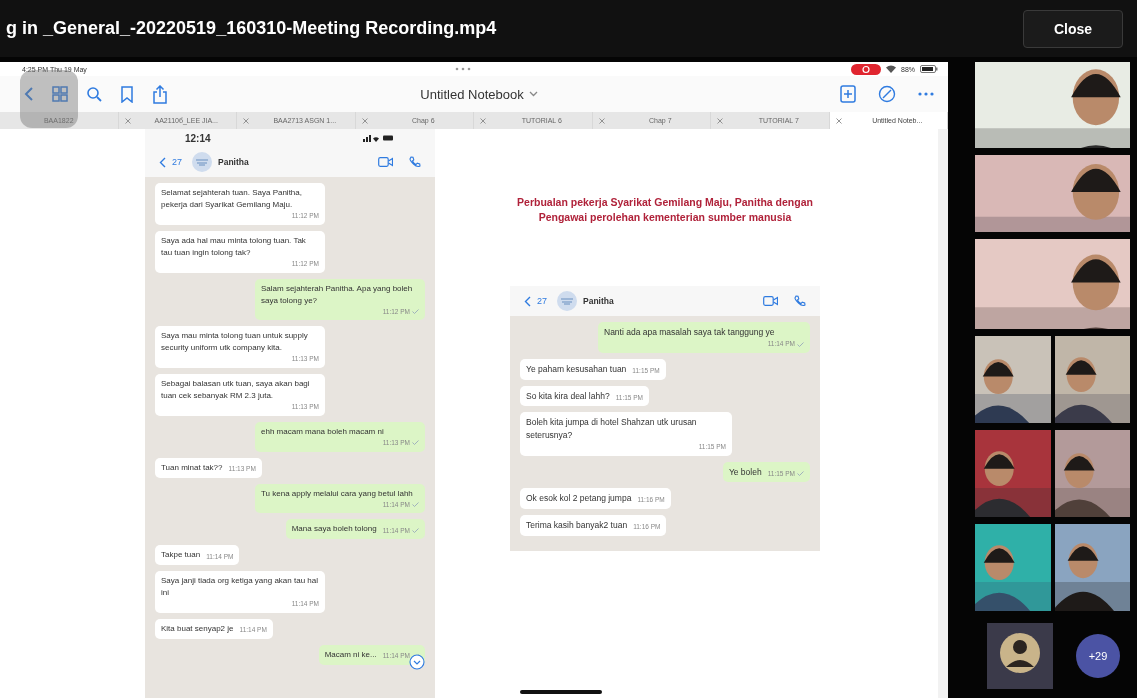 This screenshot has width=1137, height=698. What do you see at coordinates (234, 246) in the screenshot?
I see `message-text: Saya ada hal mau minta tolong tuan. Tak tau tuan ingin tolong tak?` at bounding box center [234, 246].